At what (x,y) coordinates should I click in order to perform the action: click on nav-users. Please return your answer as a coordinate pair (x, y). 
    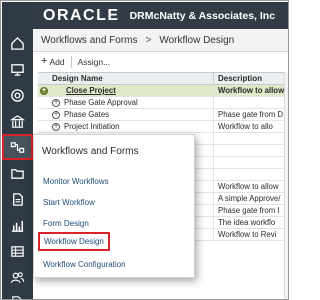
    Looking at the image, I should click on (17, 277).